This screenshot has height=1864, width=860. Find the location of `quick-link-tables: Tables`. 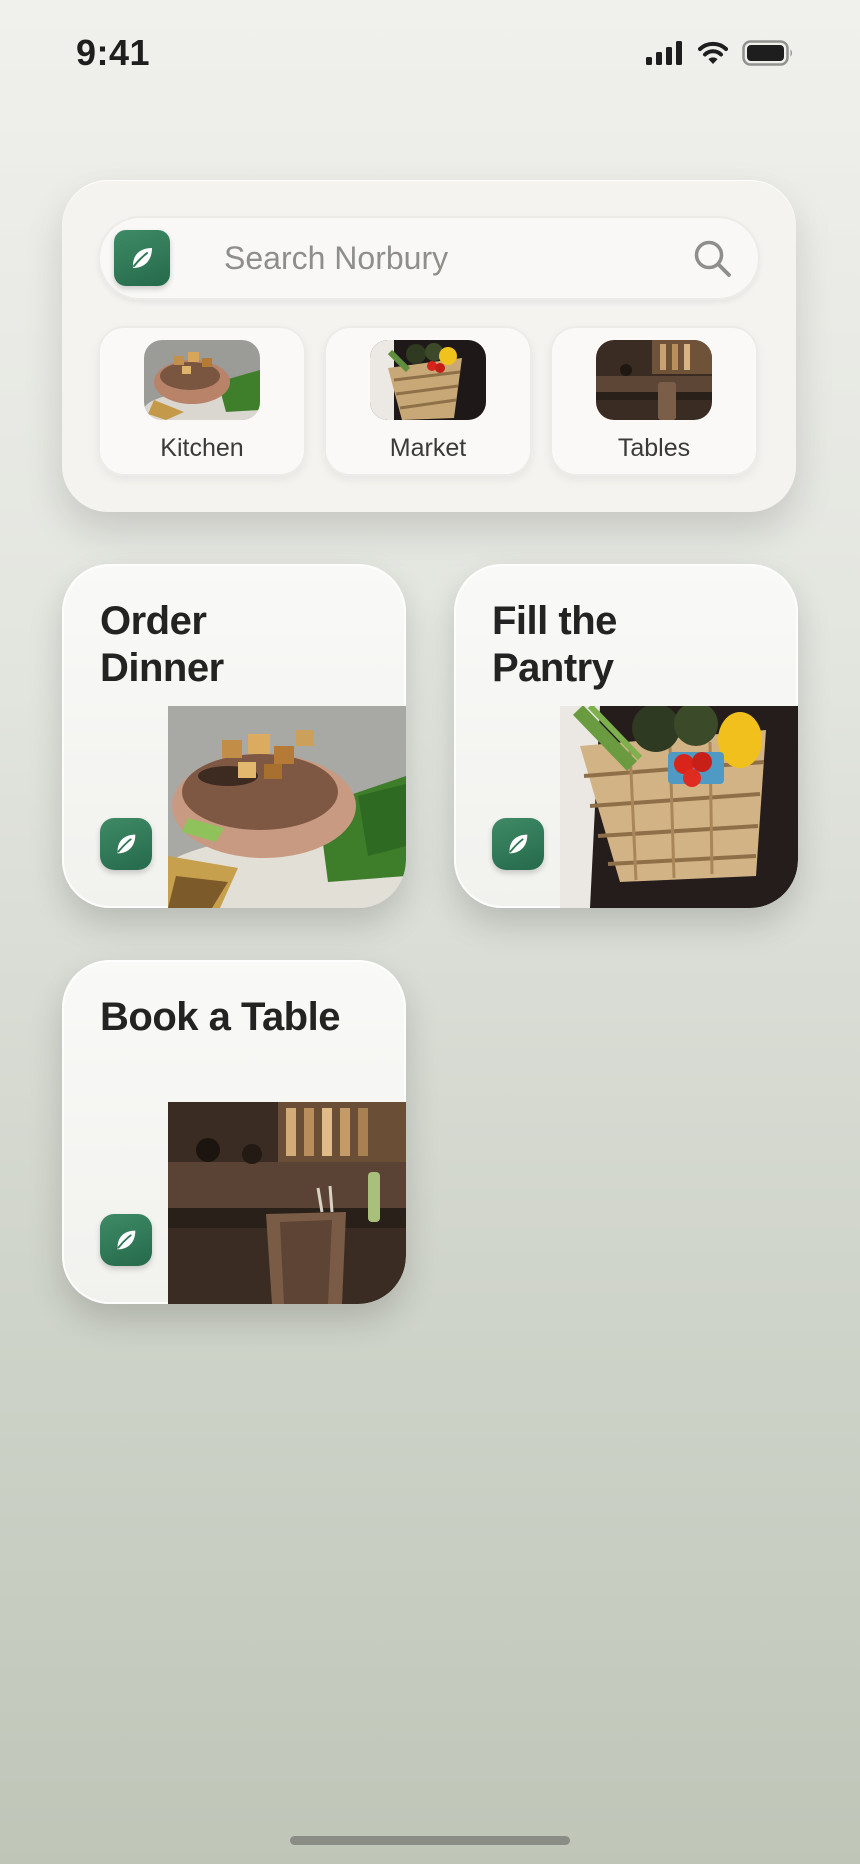

quick-link-tables: Tables is located at coordinates (654, 401).